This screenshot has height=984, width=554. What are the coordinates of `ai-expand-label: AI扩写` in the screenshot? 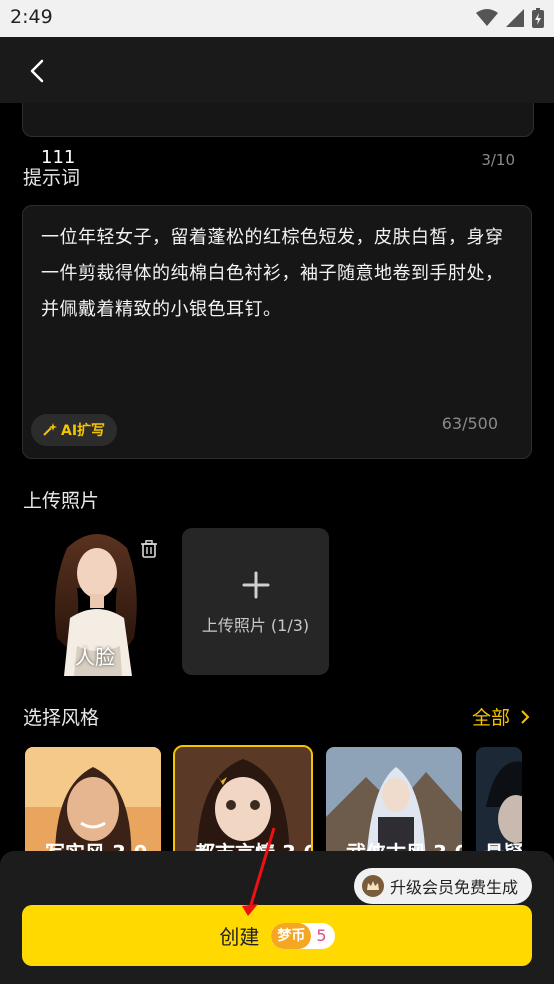 It's located at (83, 431).